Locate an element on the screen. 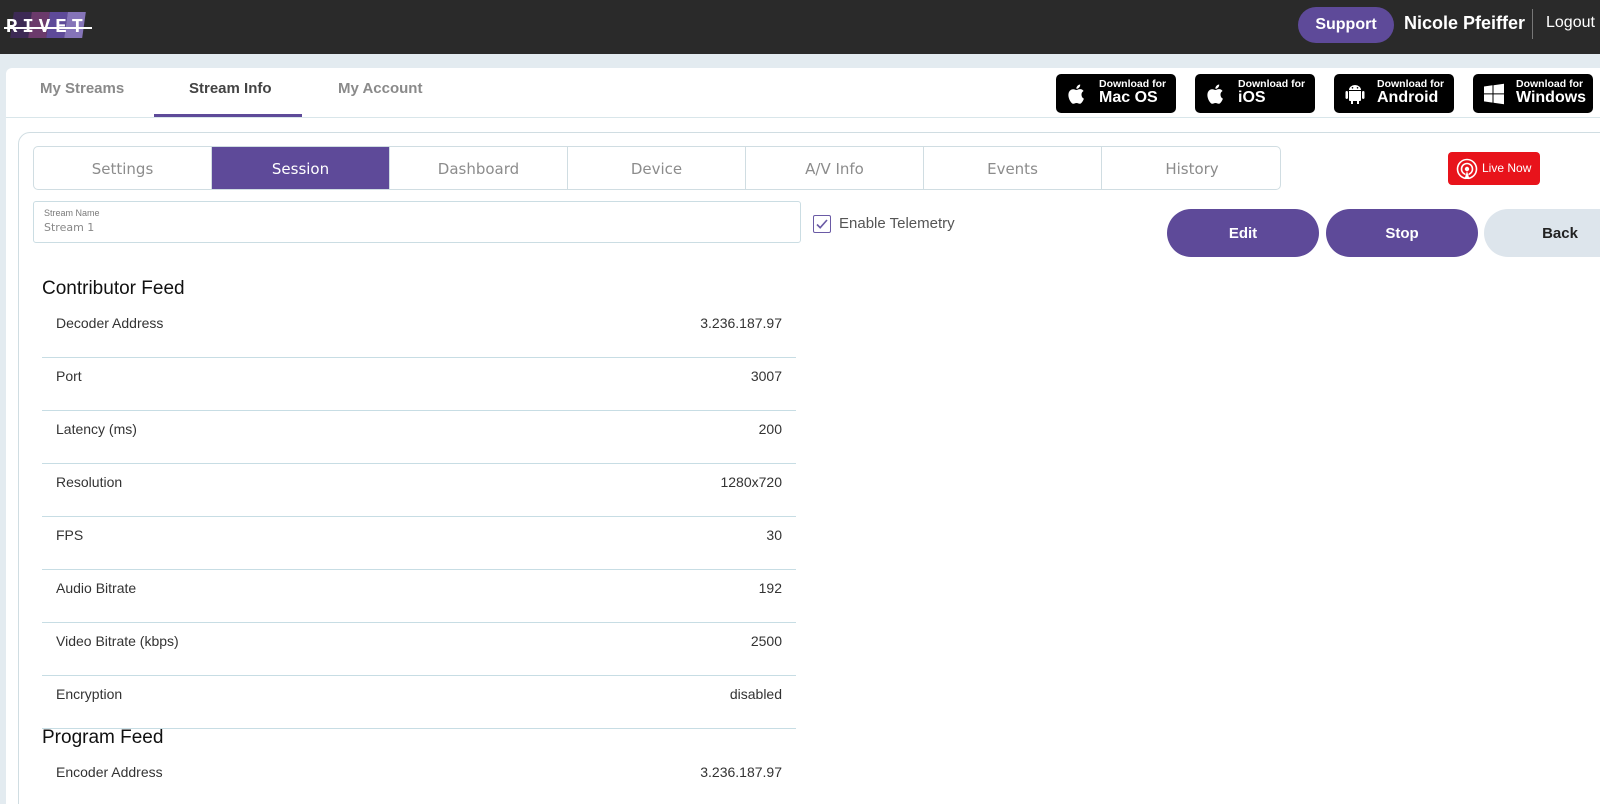 The width and height of the screenshot is (1600, 804). table-row: Resolution 1280x720 is located at coordinates (419, 490).